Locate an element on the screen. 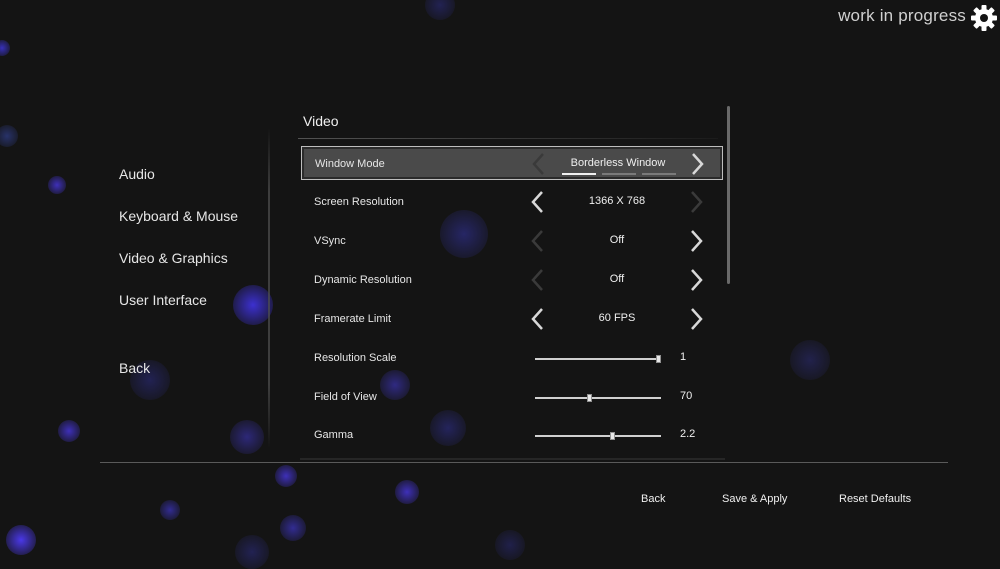  work-in-progress-label: work in progress is located at coordinates (902, 15).